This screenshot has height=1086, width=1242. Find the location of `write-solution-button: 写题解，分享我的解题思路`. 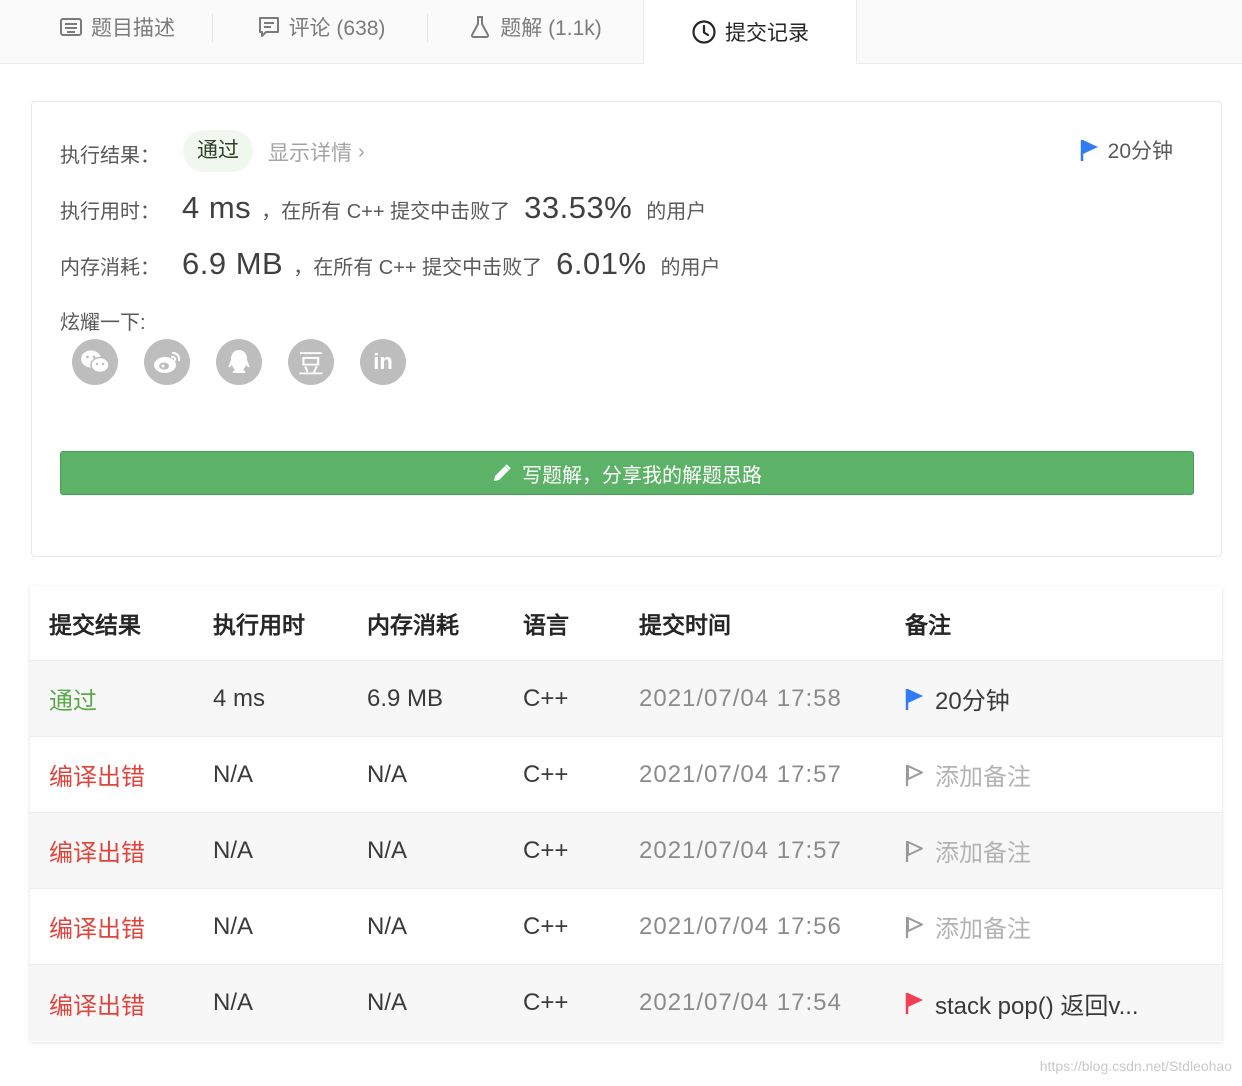

write-solution-button: 写题解，分享我的解题思路 is located at coordinates (627, 473).